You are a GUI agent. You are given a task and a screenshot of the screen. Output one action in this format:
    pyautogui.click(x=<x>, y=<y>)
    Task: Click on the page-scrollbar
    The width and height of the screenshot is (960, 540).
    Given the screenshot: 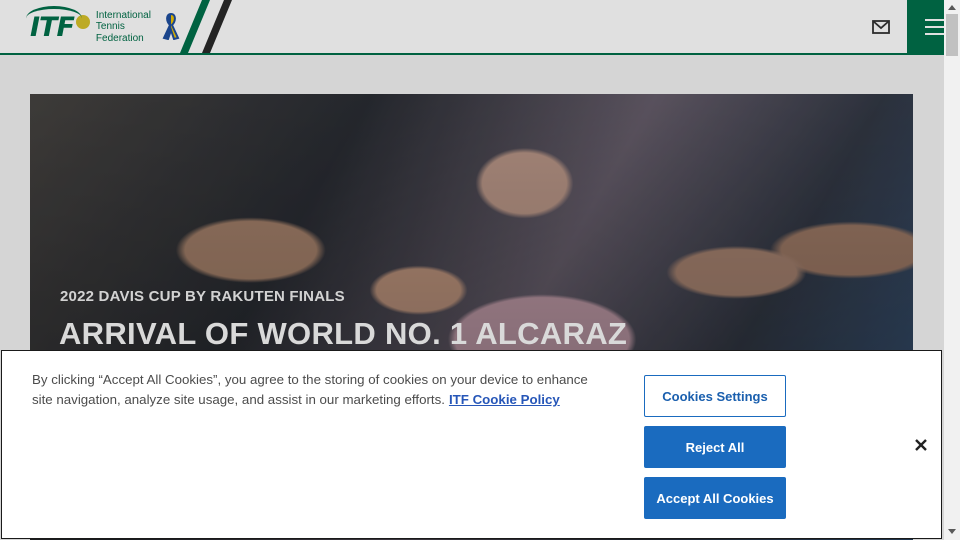 What is the action you would take?
    pyautogui.click(x=952, y=270)
    